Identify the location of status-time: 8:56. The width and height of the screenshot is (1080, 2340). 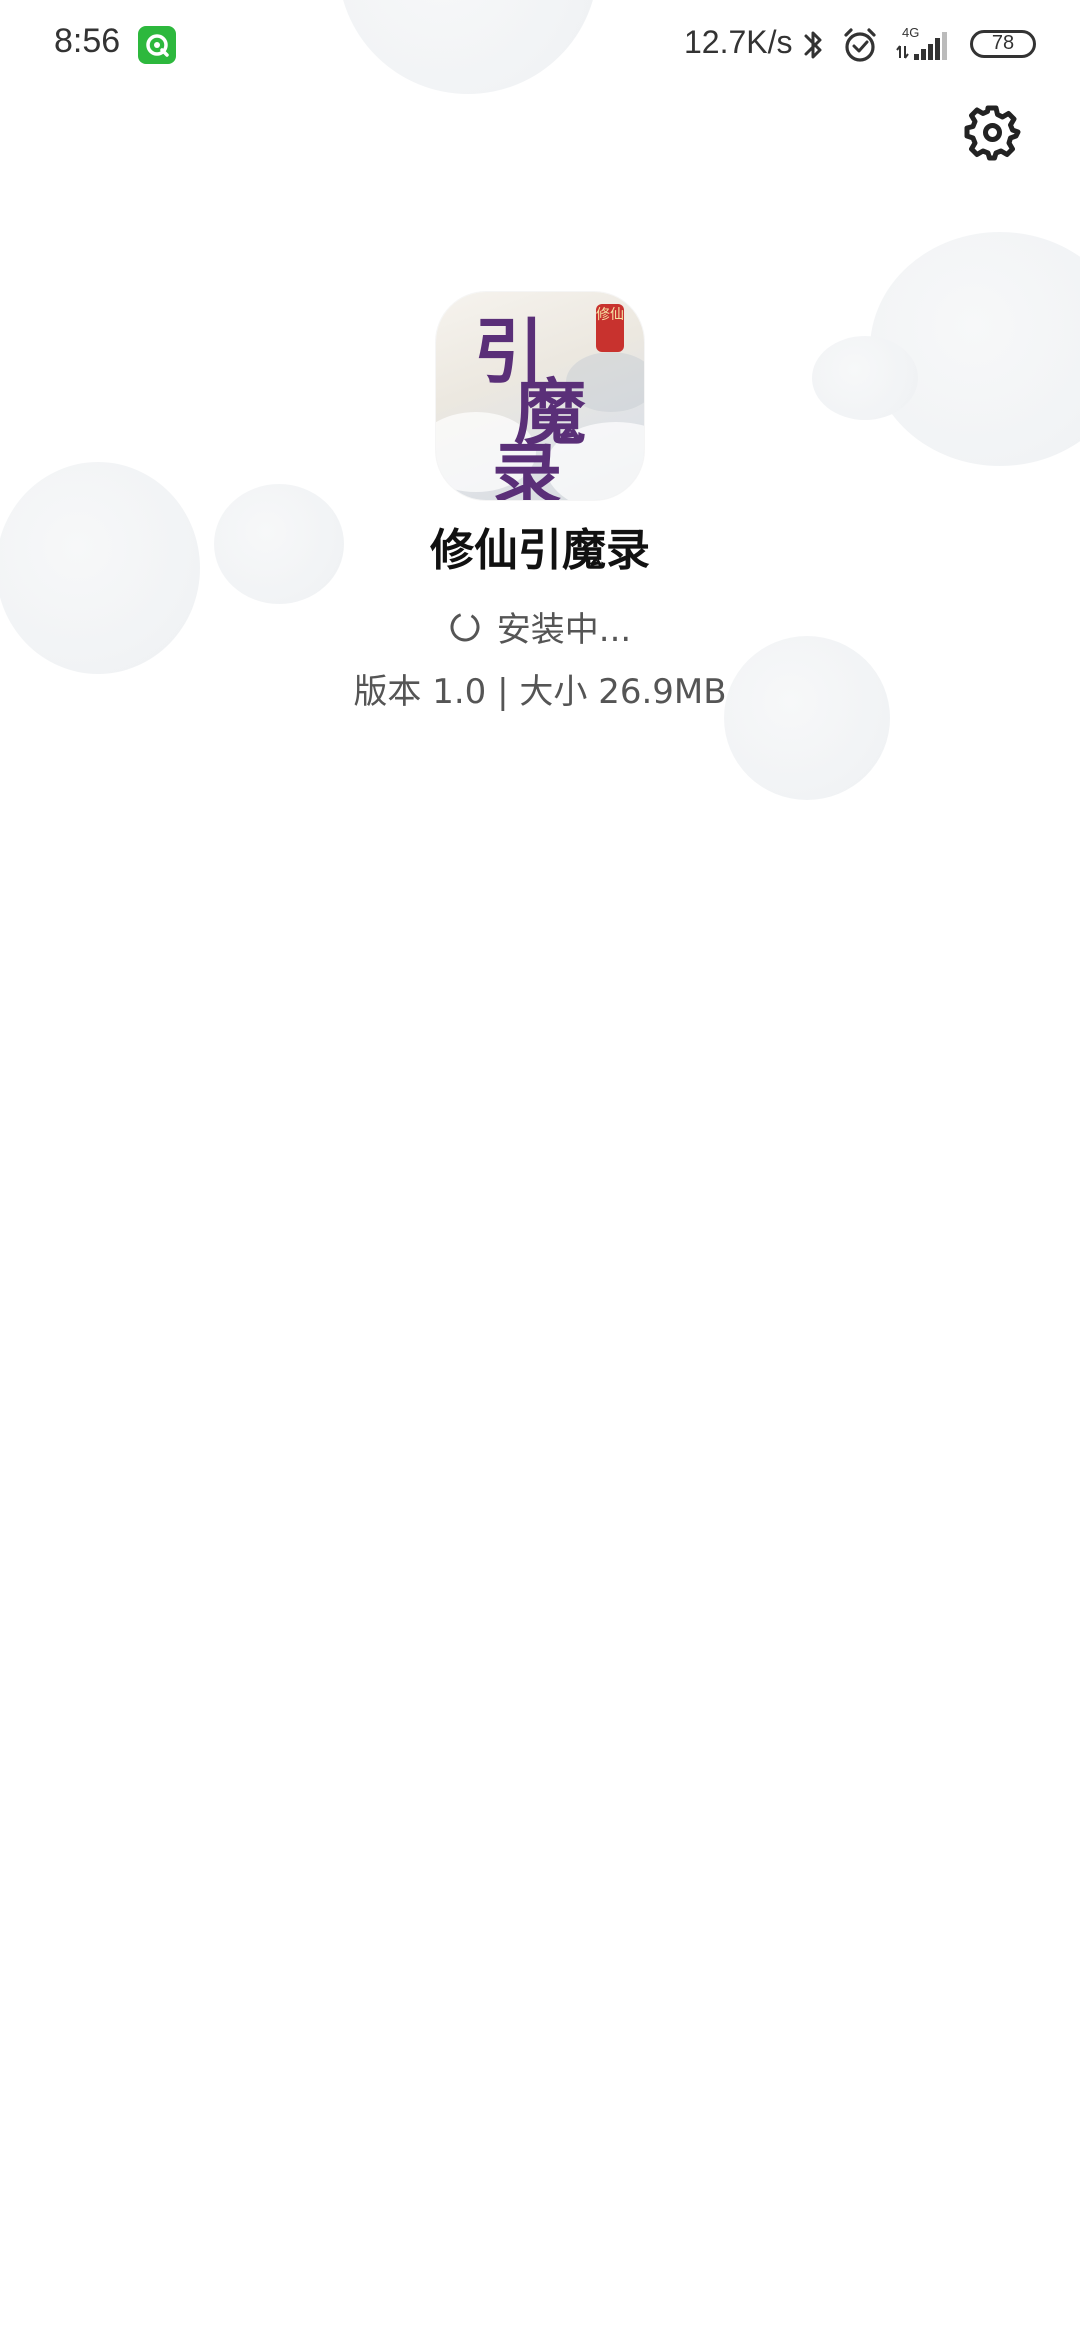
(87, 41).